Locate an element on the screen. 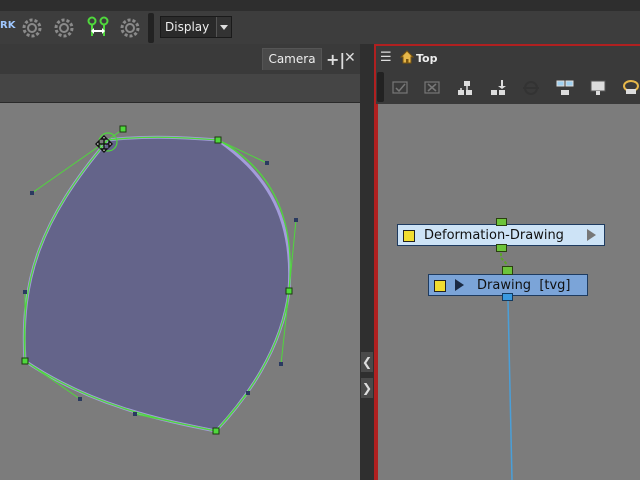 The height and width of the screenshot is (480, 640). wand-icon is located at coordinates (630, 88).